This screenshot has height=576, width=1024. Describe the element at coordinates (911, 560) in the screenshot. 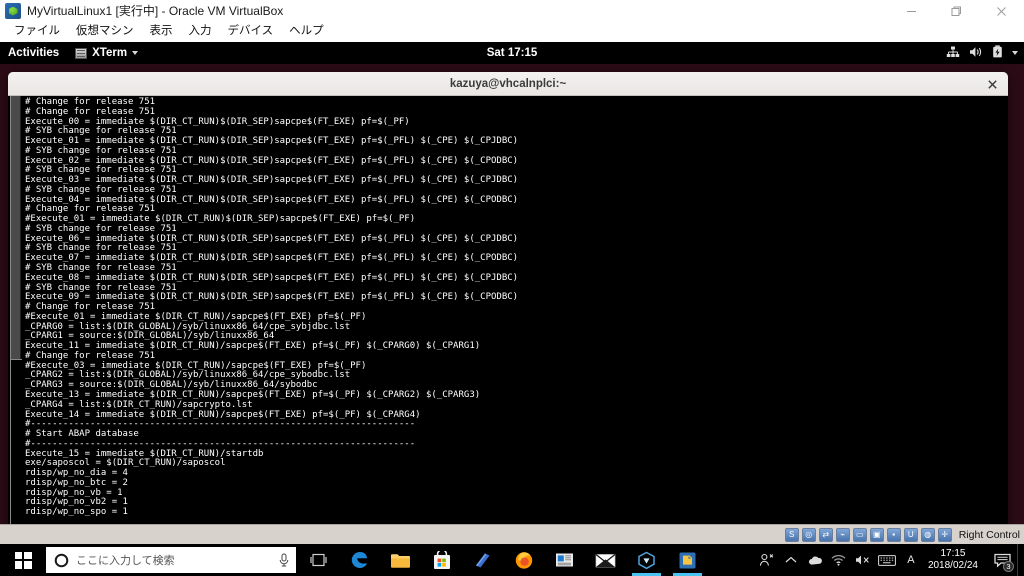

I see `ime-mode-a-icon: A` at that location.